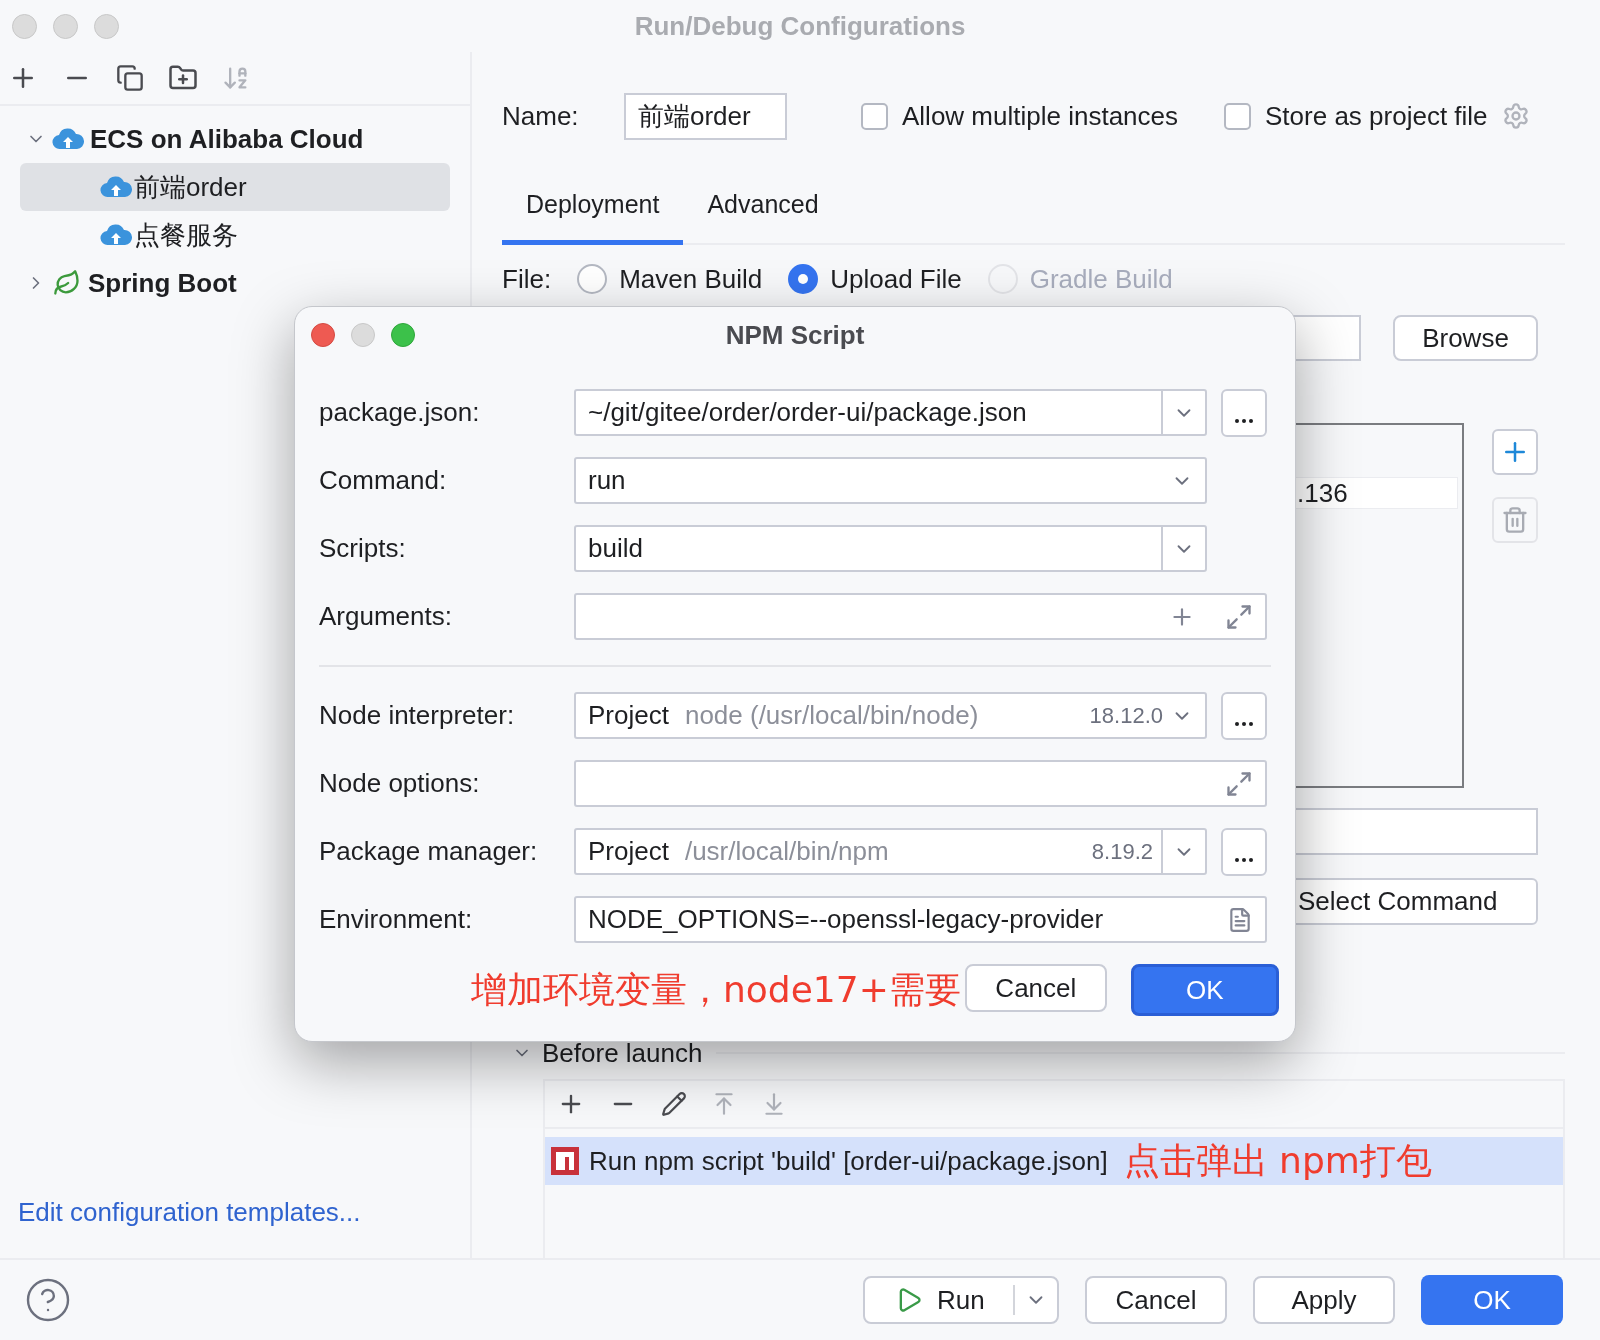 The width and height of the screenshot is (1600, 1340). I want to click on help-icon, so click(48, 1300).